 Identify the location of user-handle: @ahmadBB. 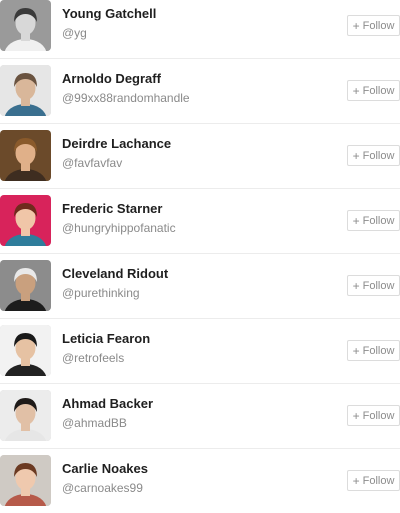
(94, 423).